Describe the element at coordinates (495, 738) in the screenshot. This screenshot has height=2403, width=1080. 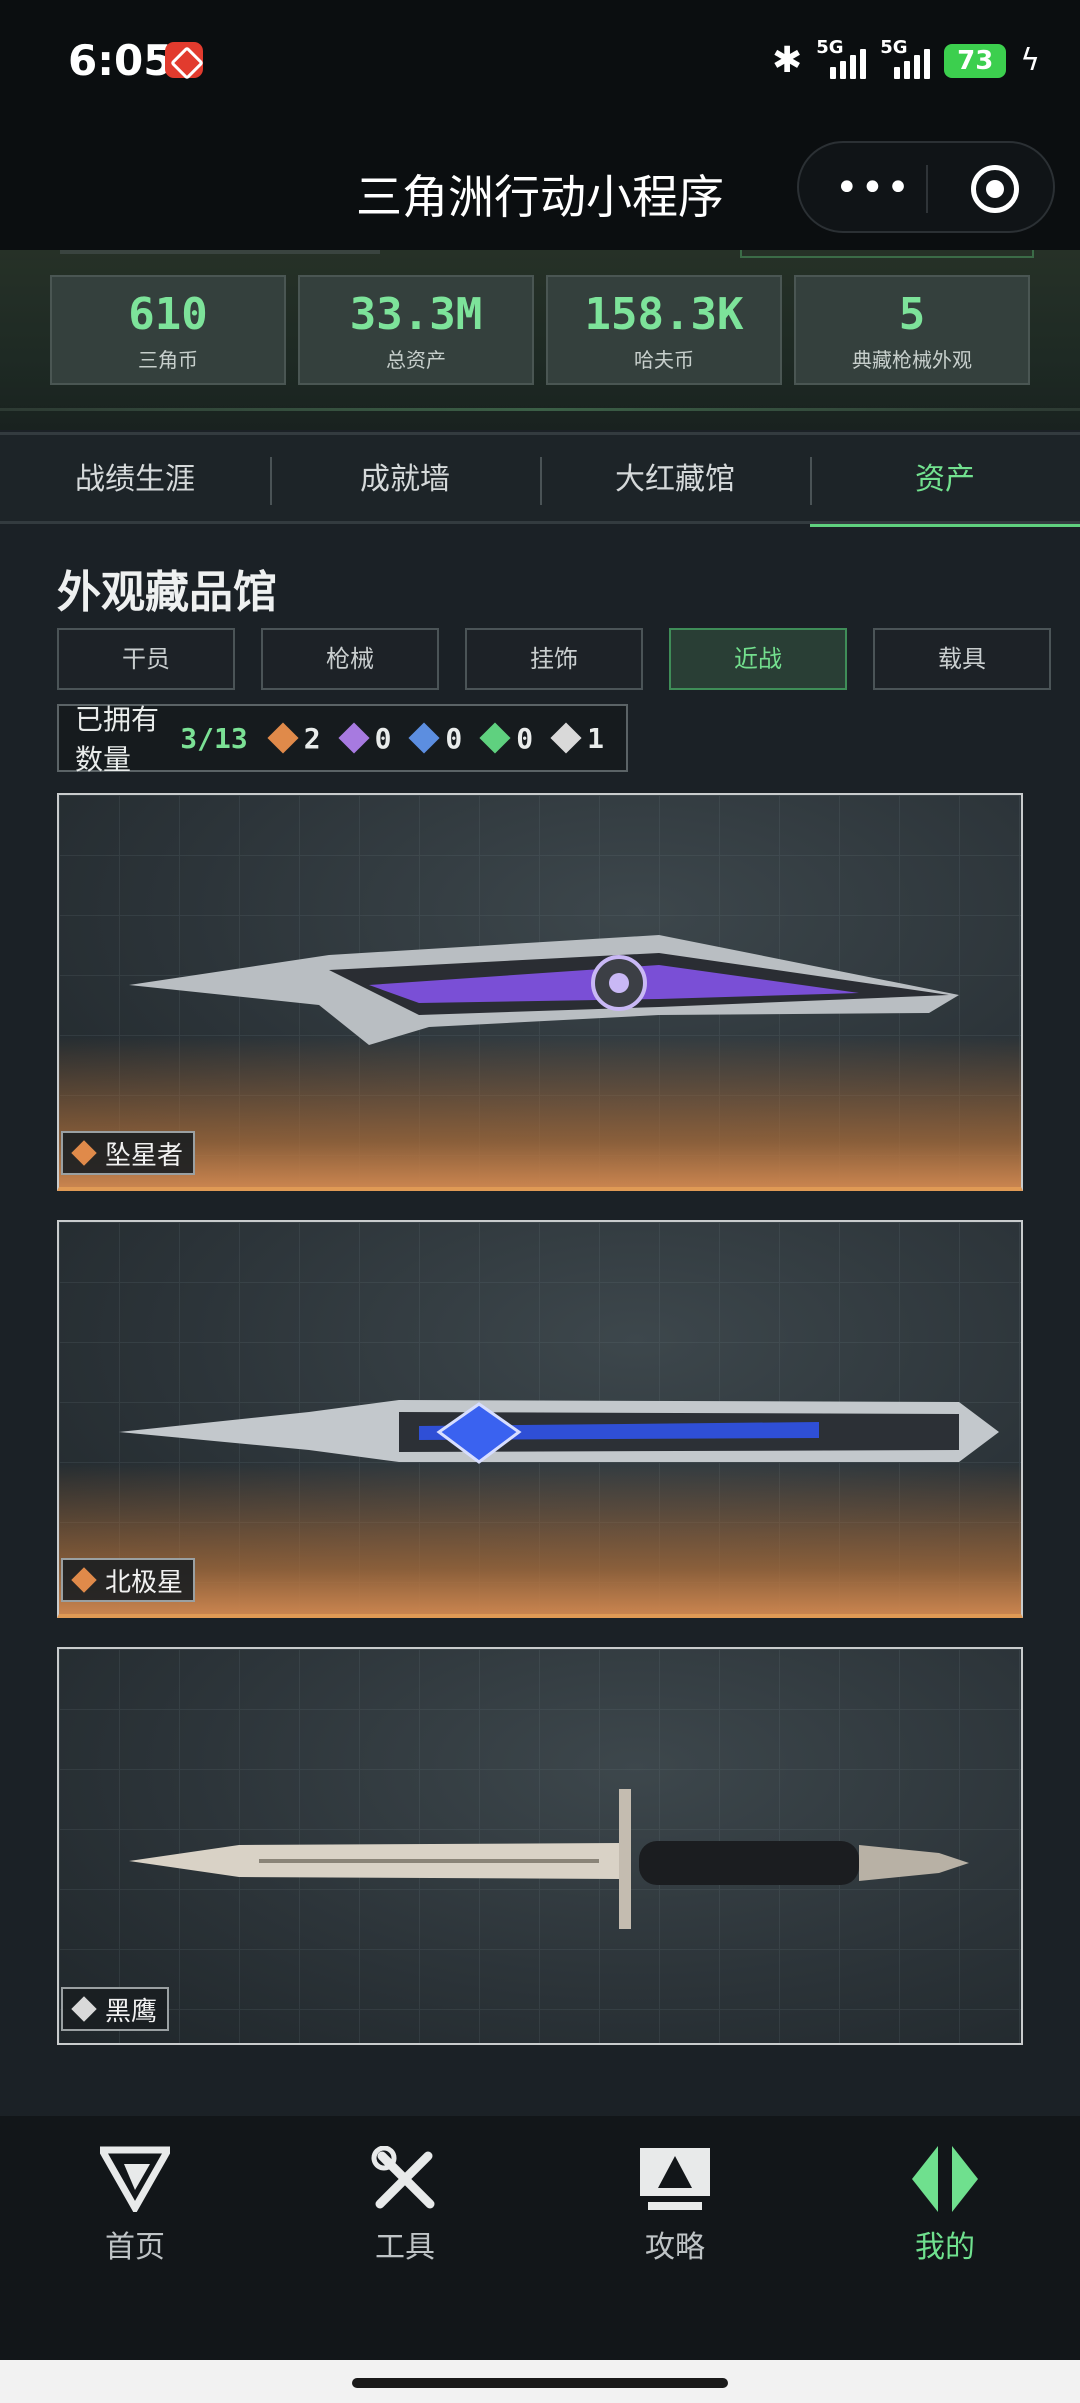
I see `green-diamond-icon` at that location.